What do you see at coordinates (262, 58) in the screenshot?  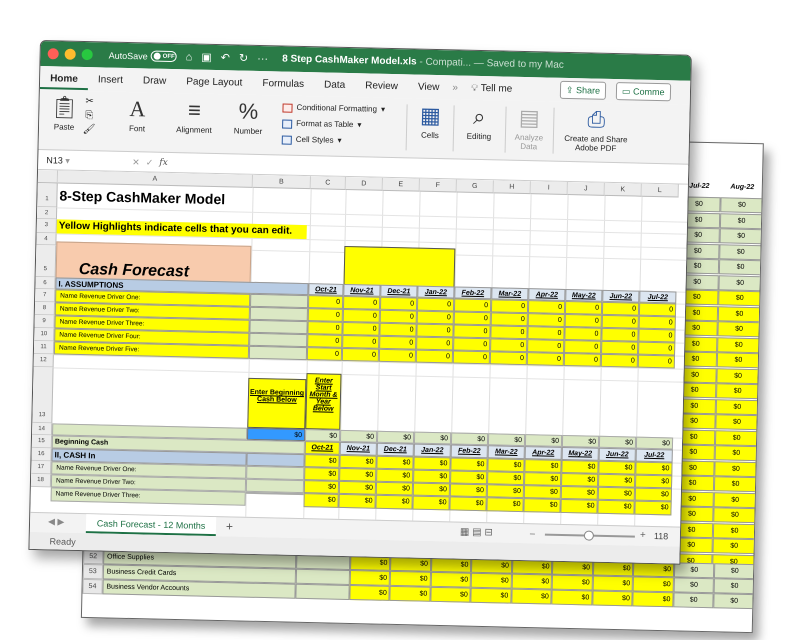 I see `more-icon: ···` at bounding box center [262, 58].